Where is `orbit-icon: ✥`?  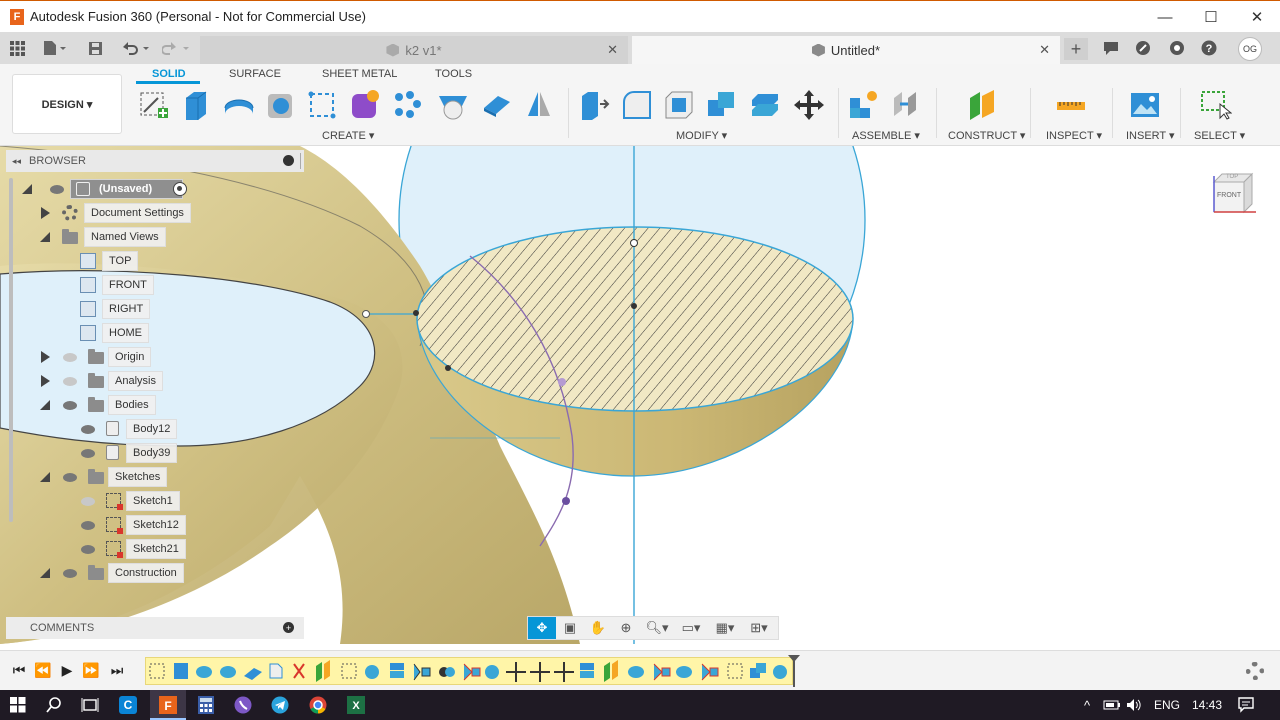
orbit-icon: ✥ is located at coordinates (542, 628).